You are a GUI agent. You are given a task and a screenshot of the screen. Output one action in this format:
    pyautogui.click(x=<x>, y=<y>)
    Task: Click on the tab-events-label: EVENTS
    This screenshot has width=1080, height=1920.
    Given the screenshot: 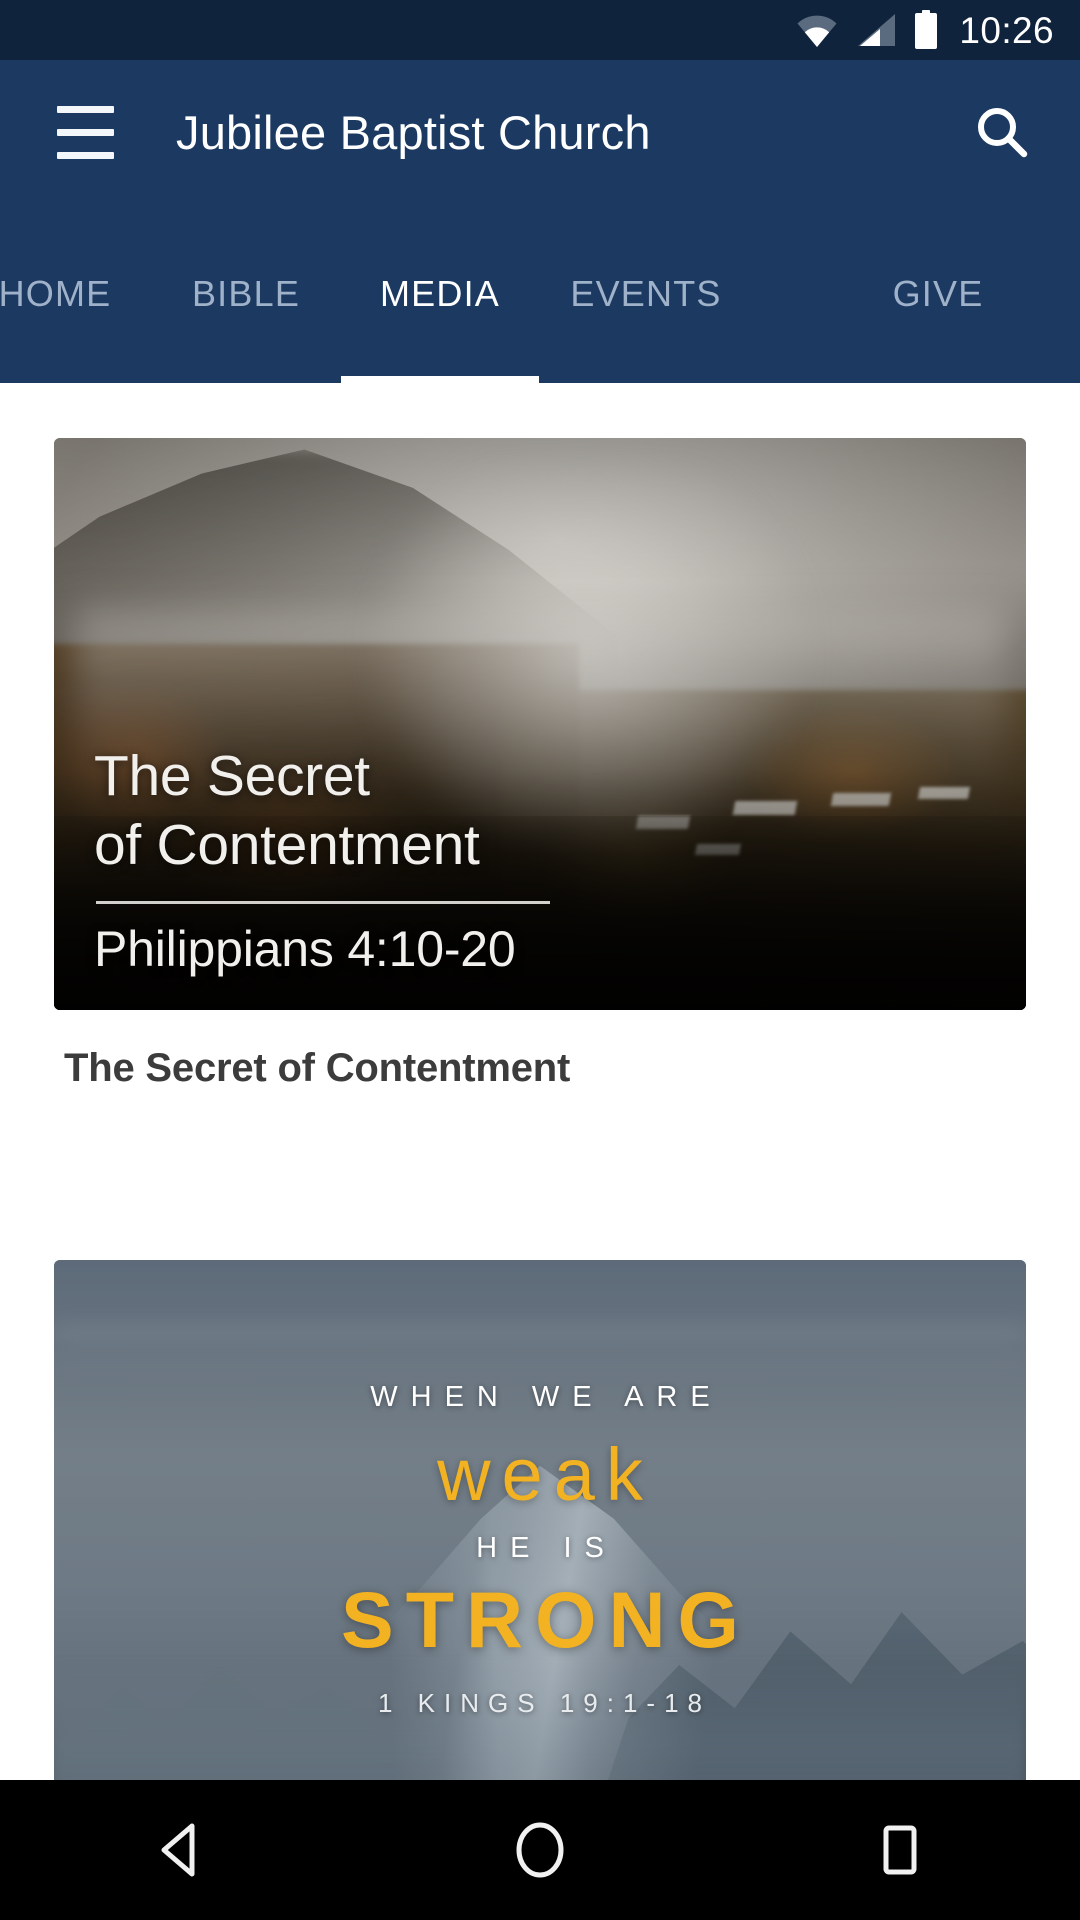 What is the action you would take?
    pyautogui.click(x=646, y=293)
    